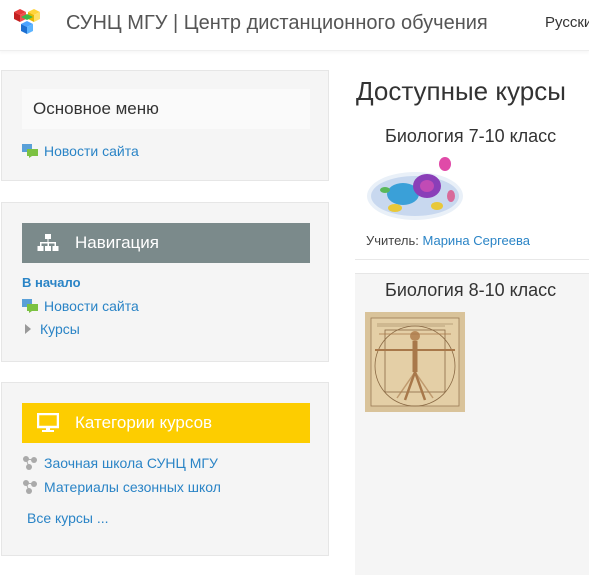  What do you see at coordinates (470, 136) in the screenshot?
I see `course-title: Биология 7-10 класс` at bounding box center [470, 136].